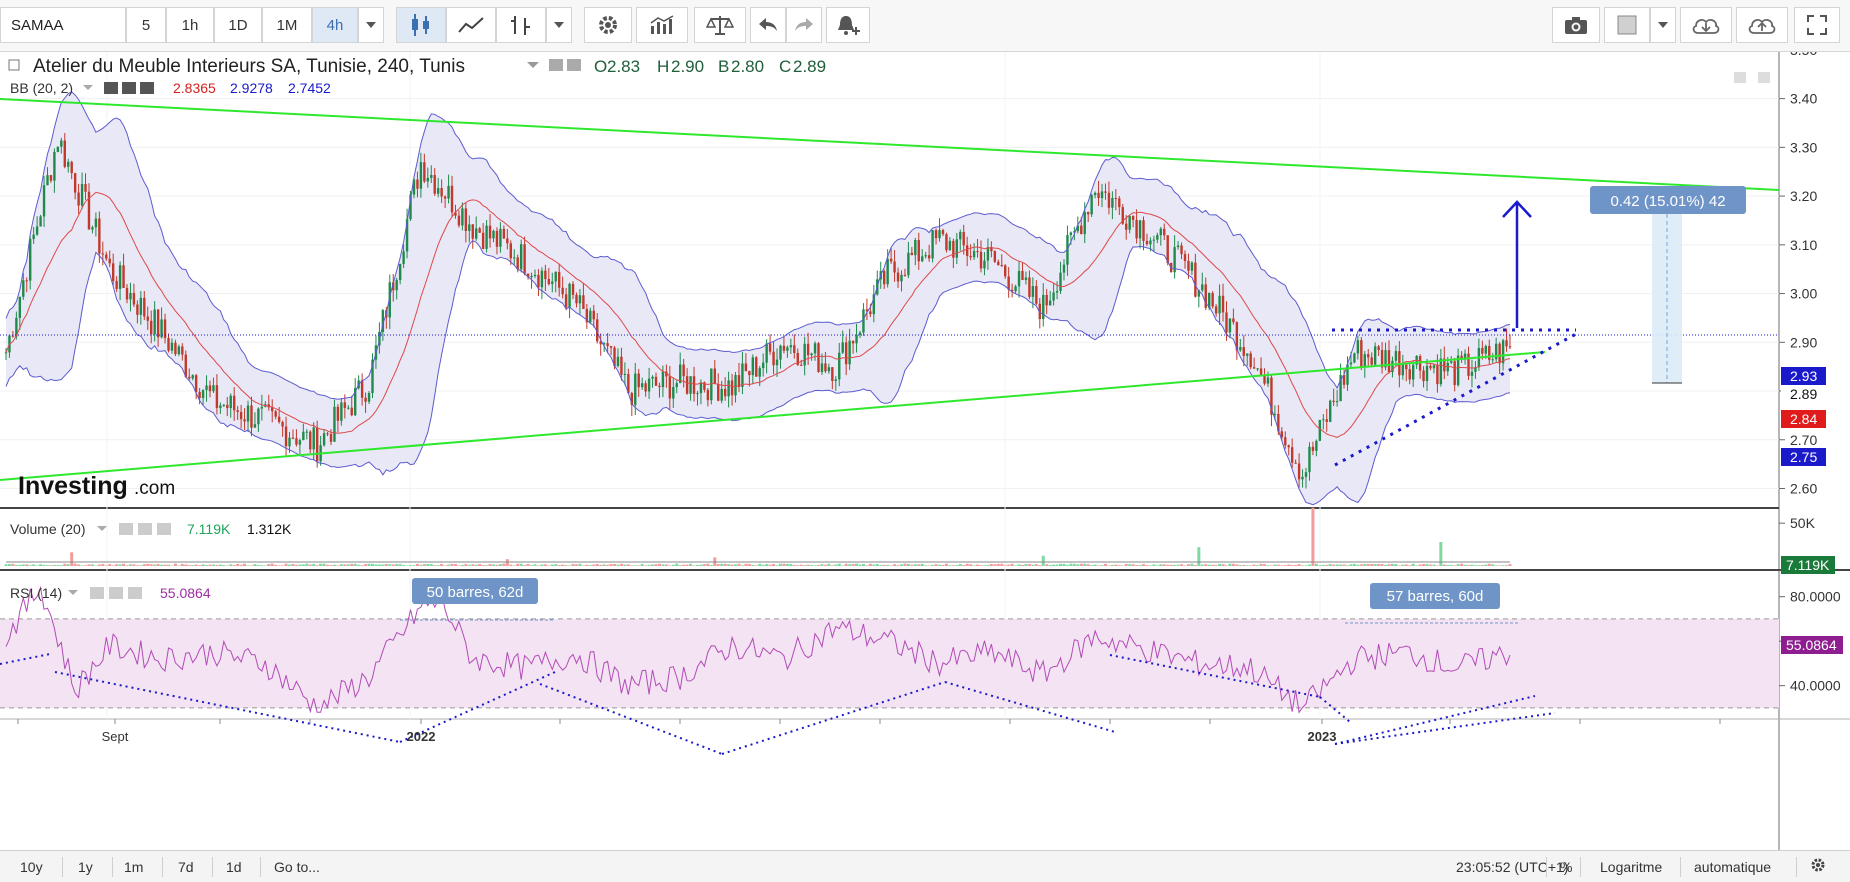 Image resolution: width=1850 pixels, height=882 pixels. What do you see at coordinates (1627, 25) in the screenshot?
I see `color-button` at bounding box center [1627, 25].